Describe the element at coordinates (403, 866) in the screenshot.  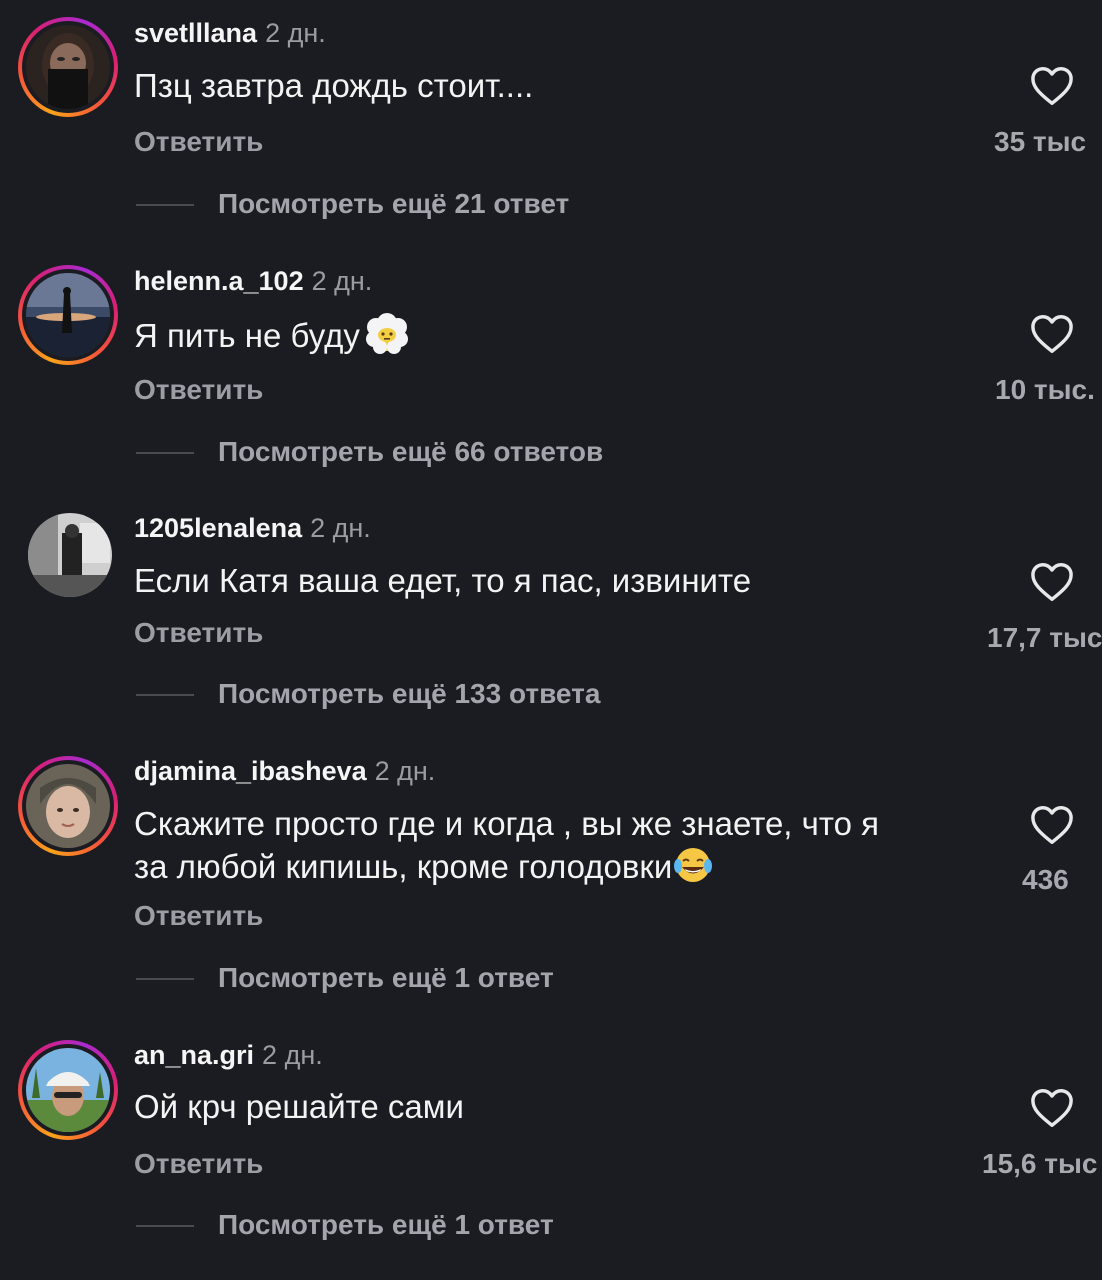
I see `comment-text-line-body: за любой кипишь, кроме голодовки` at that location.